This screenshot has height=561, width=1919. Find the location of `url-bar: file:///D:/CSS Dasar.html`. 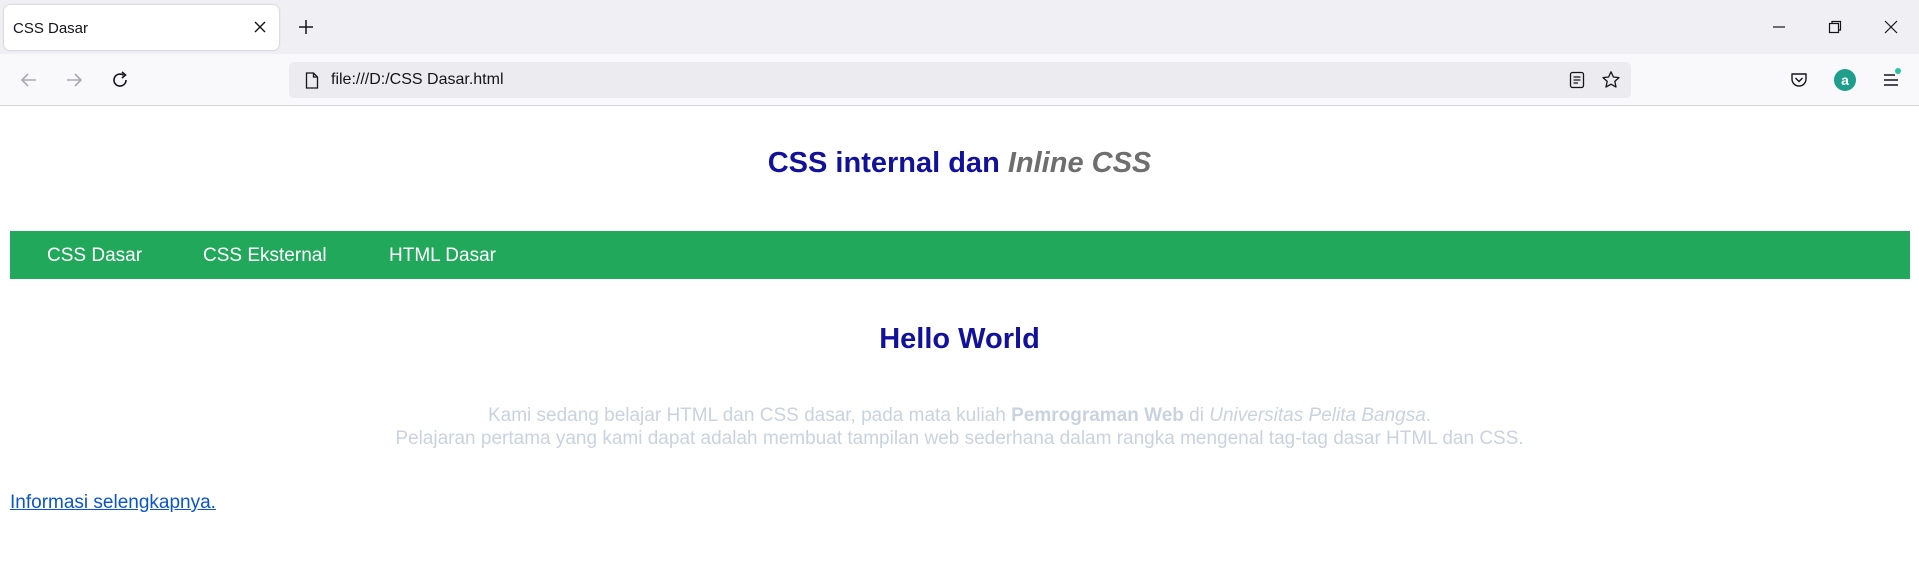

url-bar: file:///D:/CSS Dasar.html is located at coordinates (960, 80).